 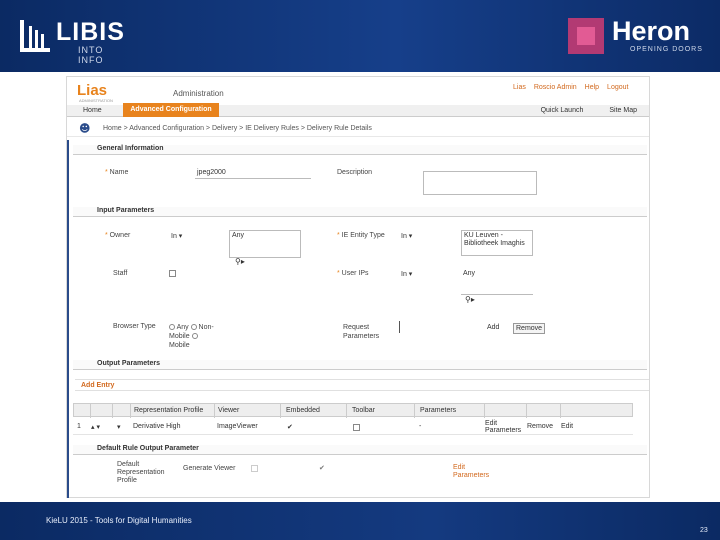 What do you see at coordinates (470, 299) in the screenshot?
I see `user-ips-search-icon: ⚲▸` at bounding box center [470, 299].